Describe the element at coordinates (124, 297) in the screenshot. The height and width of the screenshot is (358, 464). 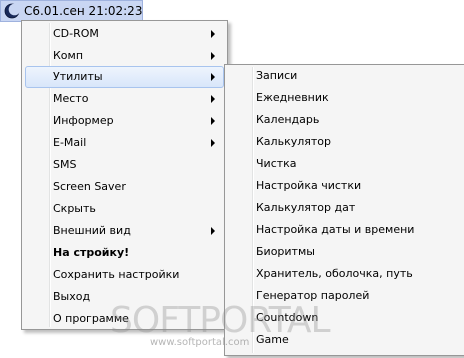
I see `menu-item-exit: Выход` at that location.